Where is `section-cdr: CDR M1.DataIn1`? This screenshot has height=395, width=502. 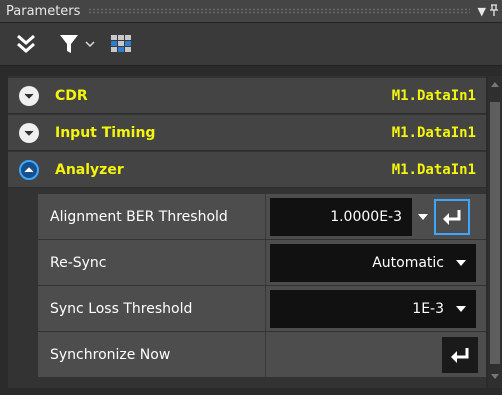 section-cdr: CDR M1.DataIn1 is located at coordinates (247, 96).